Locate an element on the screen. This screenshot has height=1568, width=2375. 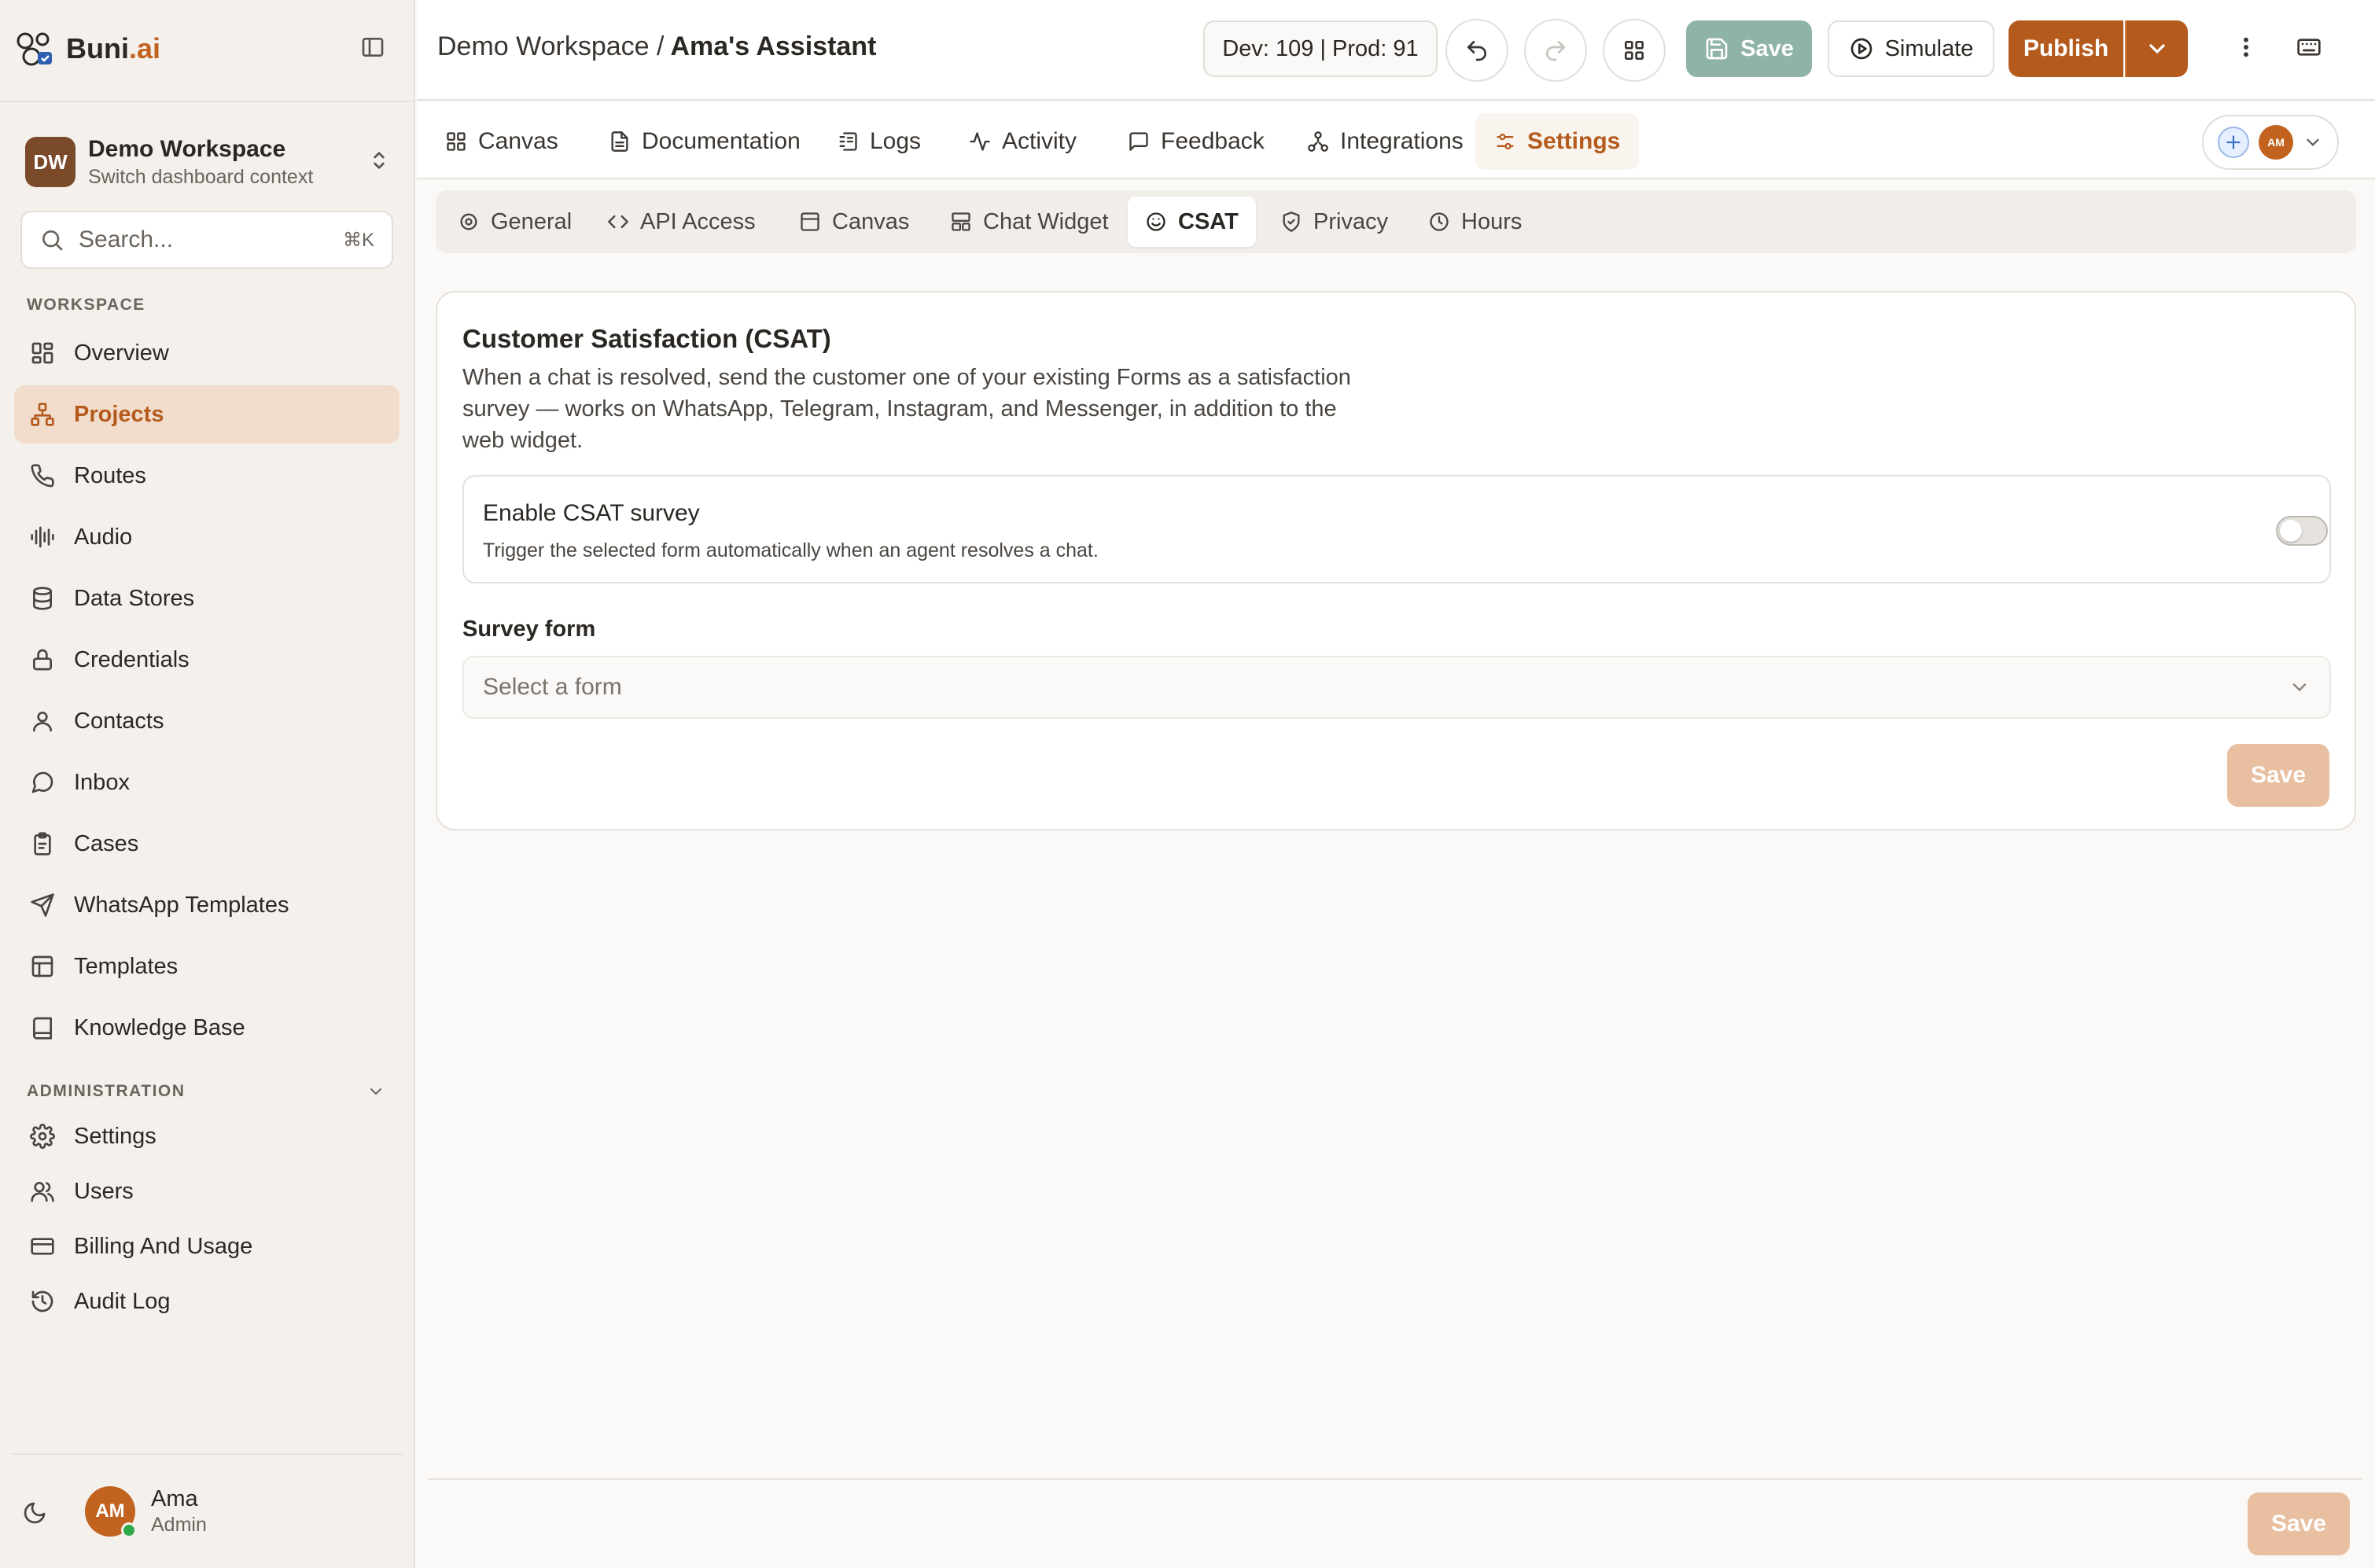
subtab-canvas: Canvas is located at coordinates (854, 222).